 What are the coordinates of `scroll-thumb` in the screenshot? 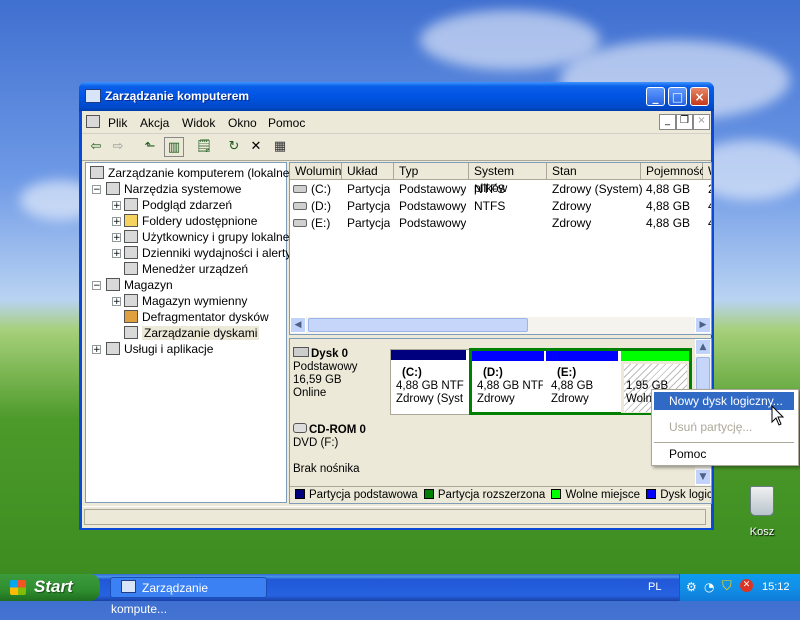 It's located at (418, 325).